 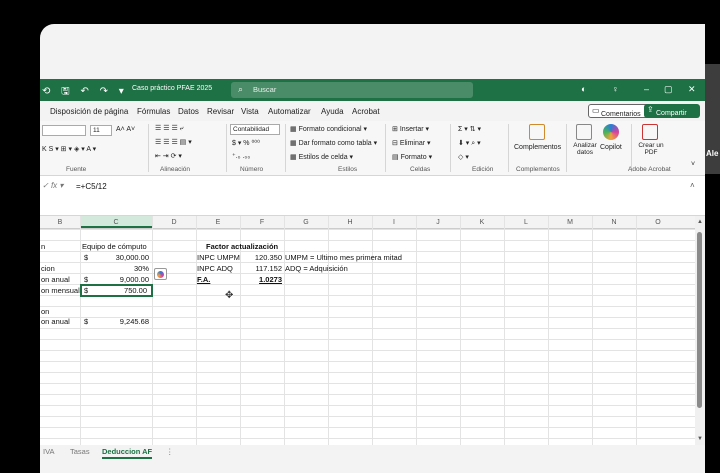 What do you see at coordinates (85, 92) in the screenshot?
I see `quick-access-icons: ⟲ 🖫 ↶ ↷ ▾` at bounding box center [85, 92].